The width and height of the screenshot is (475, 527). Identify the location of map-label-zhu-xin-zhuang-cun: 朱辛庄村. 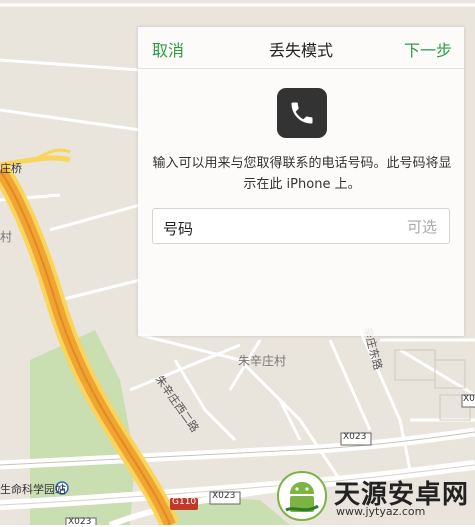
(262, 361).